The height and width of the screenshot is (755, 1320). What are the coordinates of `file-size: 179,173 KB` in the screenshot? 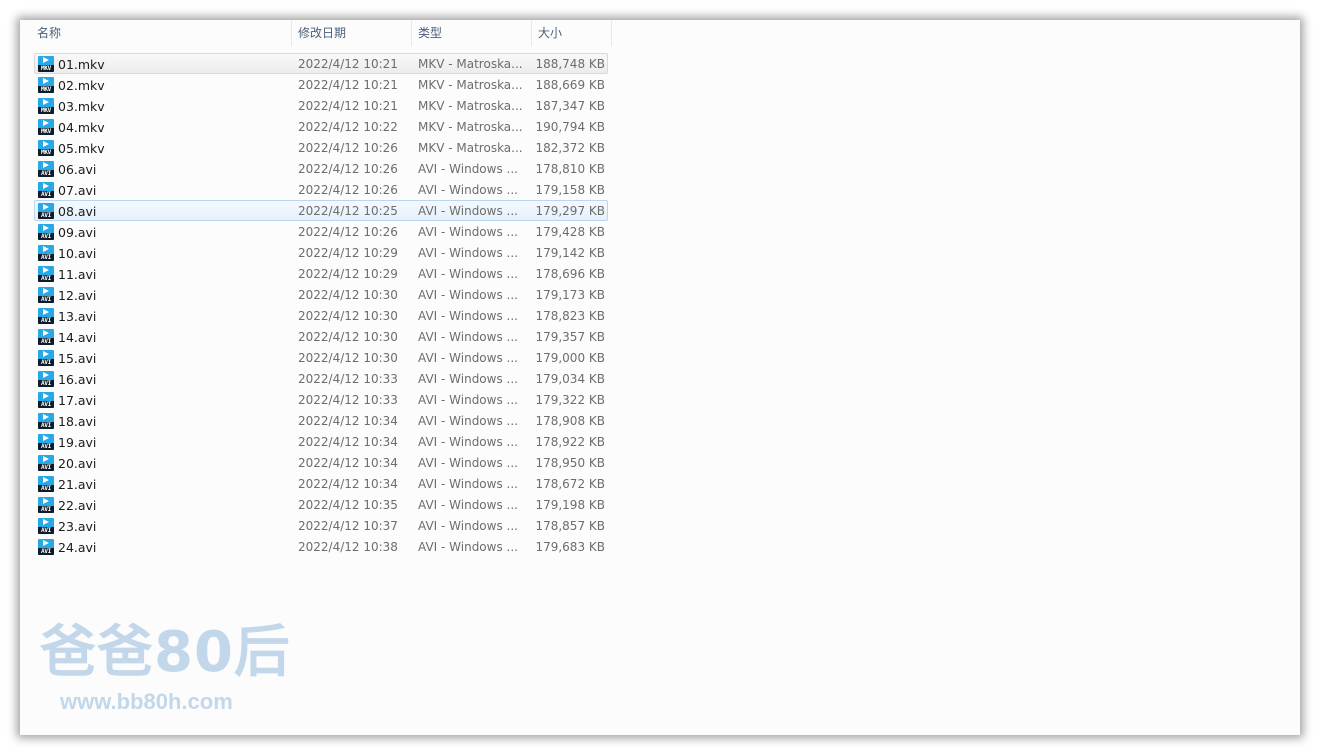 It's located at (570, 295).